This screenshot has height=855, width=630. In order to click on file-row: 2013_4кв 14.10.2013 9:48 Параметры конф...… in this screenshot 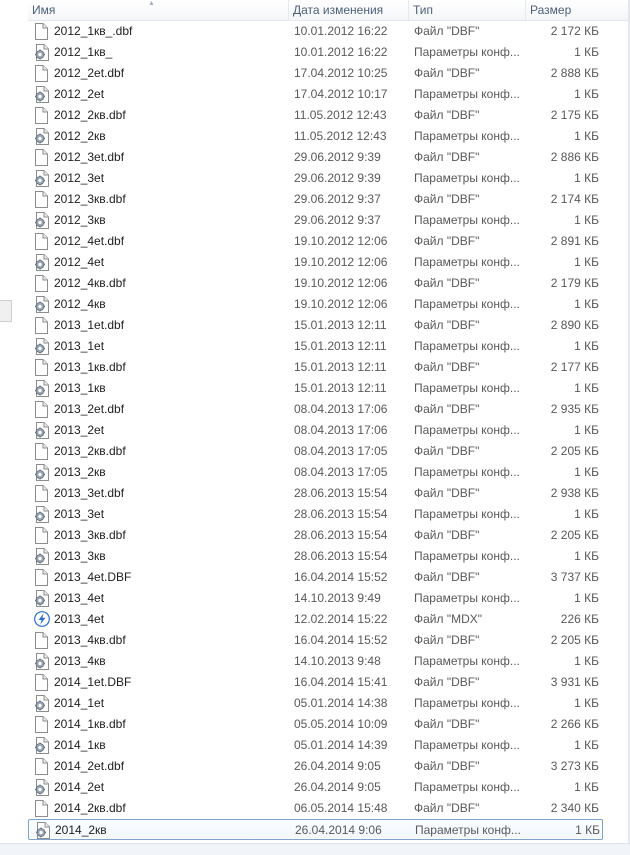, I will do `click(315, 661)`.